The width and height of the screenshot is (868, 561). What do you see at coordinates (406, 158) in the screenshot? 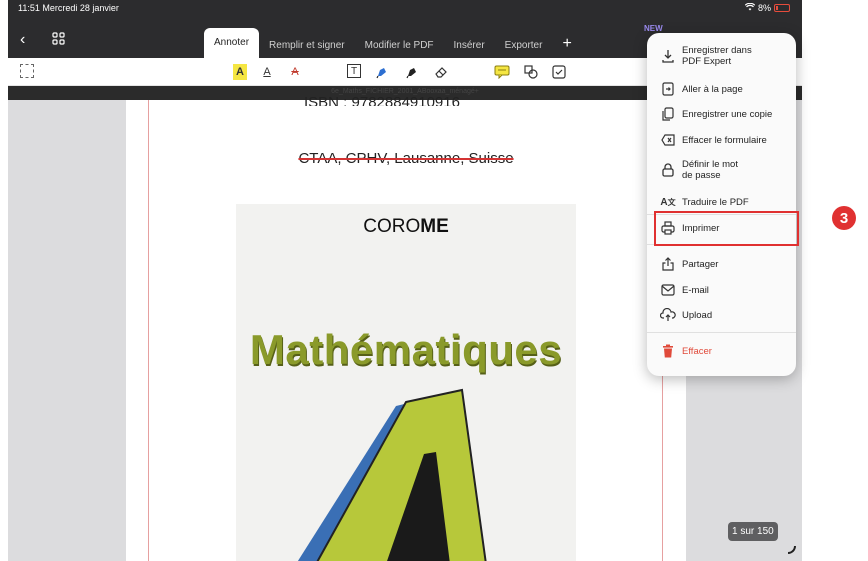
I see `publisher-text: CTAA, CPHV, Lausanne, Suisse` at bounding box center [406, 158].